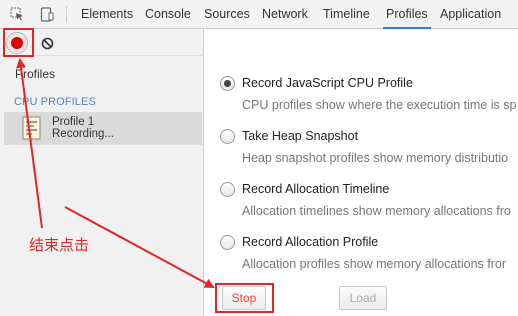 This screenshot has height=316, width=518. What do you see at coordinates (363, 298) in the screenshot?
I see `load-button: Load` at bounding box center [363, 298].